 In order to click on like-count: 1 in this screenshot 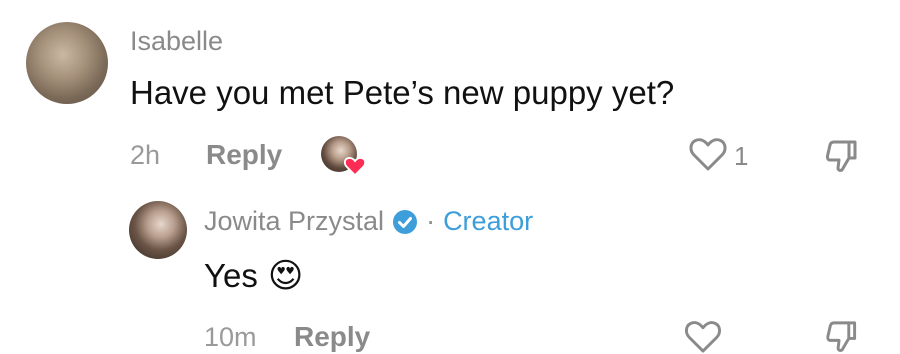, I will do `click(741, 156)`.